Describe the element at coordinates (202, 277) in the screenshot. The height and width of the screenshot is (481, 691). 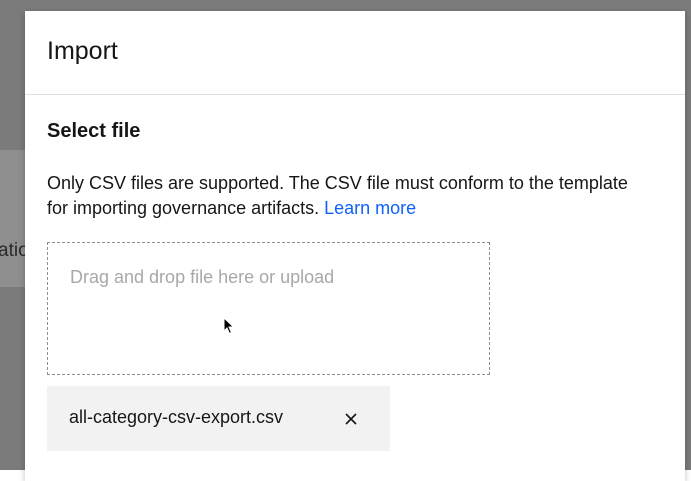
I see `dropzone-label: Drag and drop file here or upload` at that location.